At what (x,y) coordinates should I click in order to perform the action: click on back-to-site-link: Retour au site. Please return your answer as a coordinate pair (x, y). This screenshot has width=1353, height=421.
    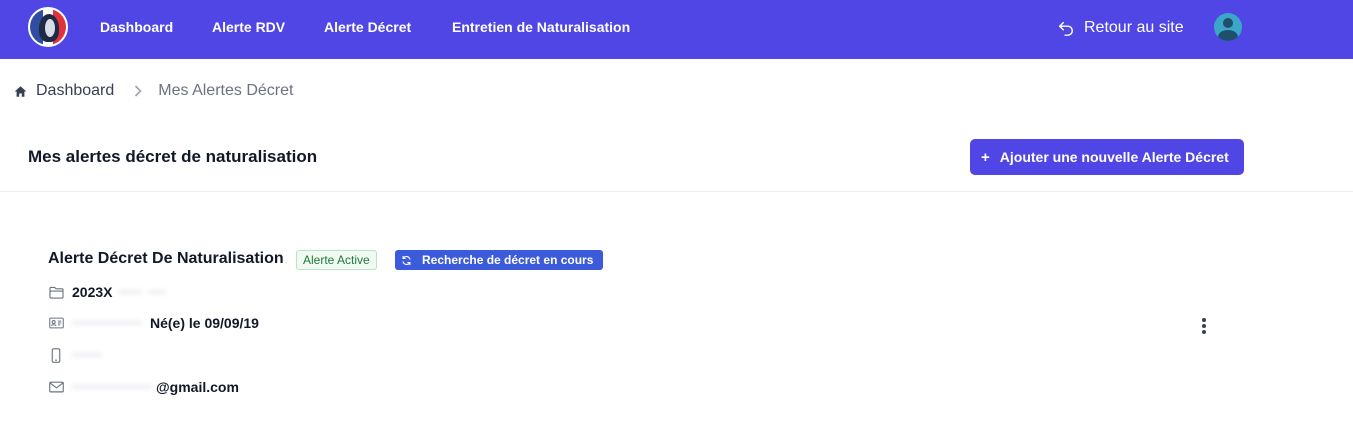
    Looking at the image, I should click on (1120, 28).